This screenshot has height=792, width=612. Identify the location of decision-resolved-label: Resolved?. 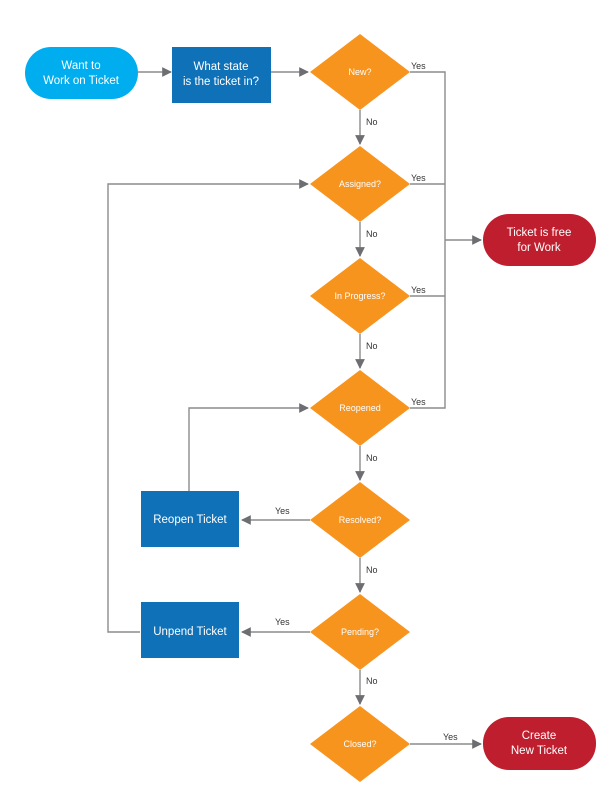
(360, 520).